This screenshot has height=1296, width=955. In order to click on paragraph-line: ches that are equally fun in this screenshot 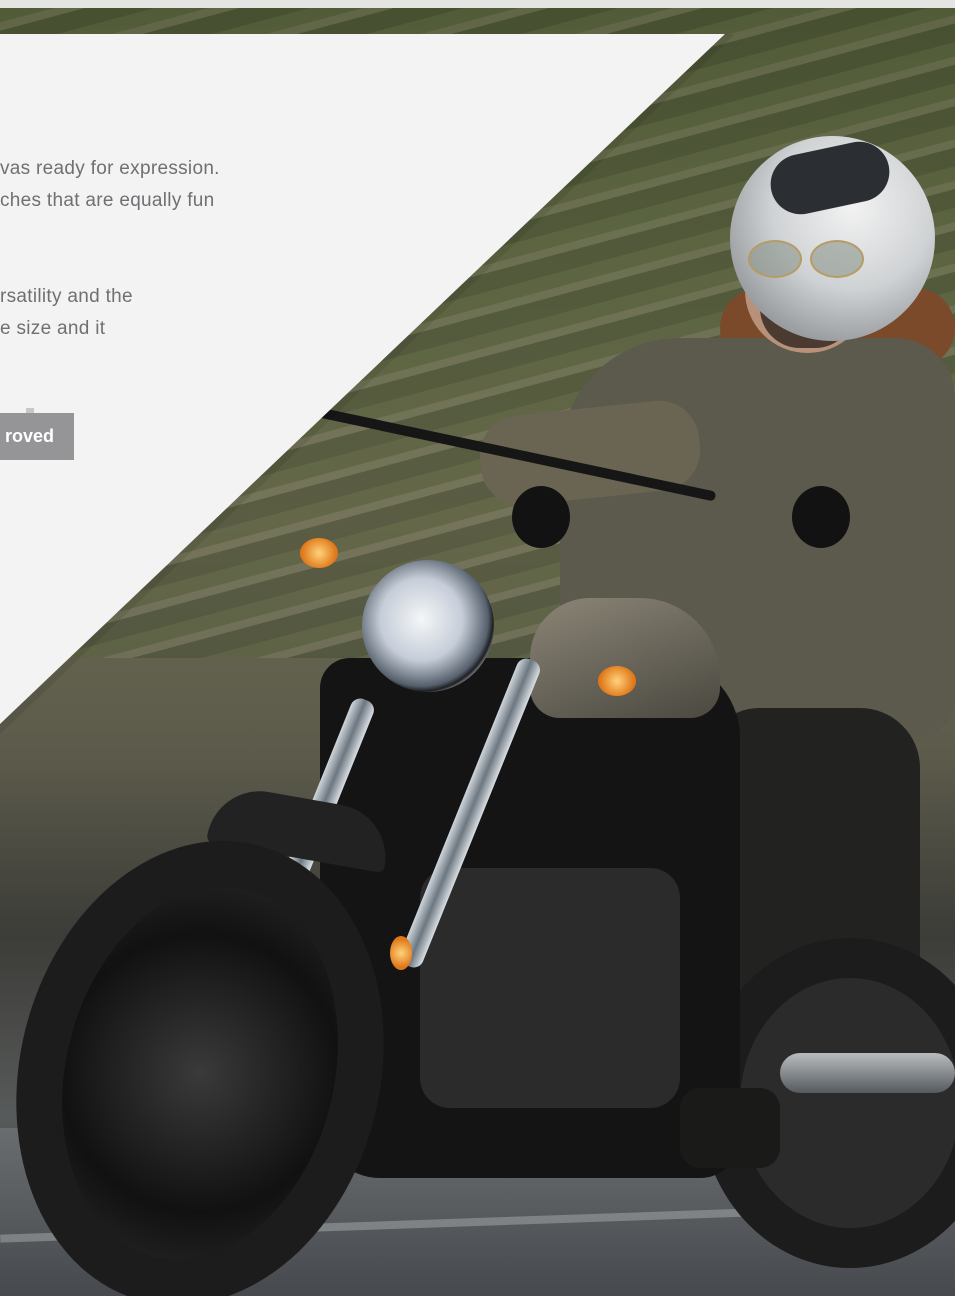, I will do `click(107, 200)`.